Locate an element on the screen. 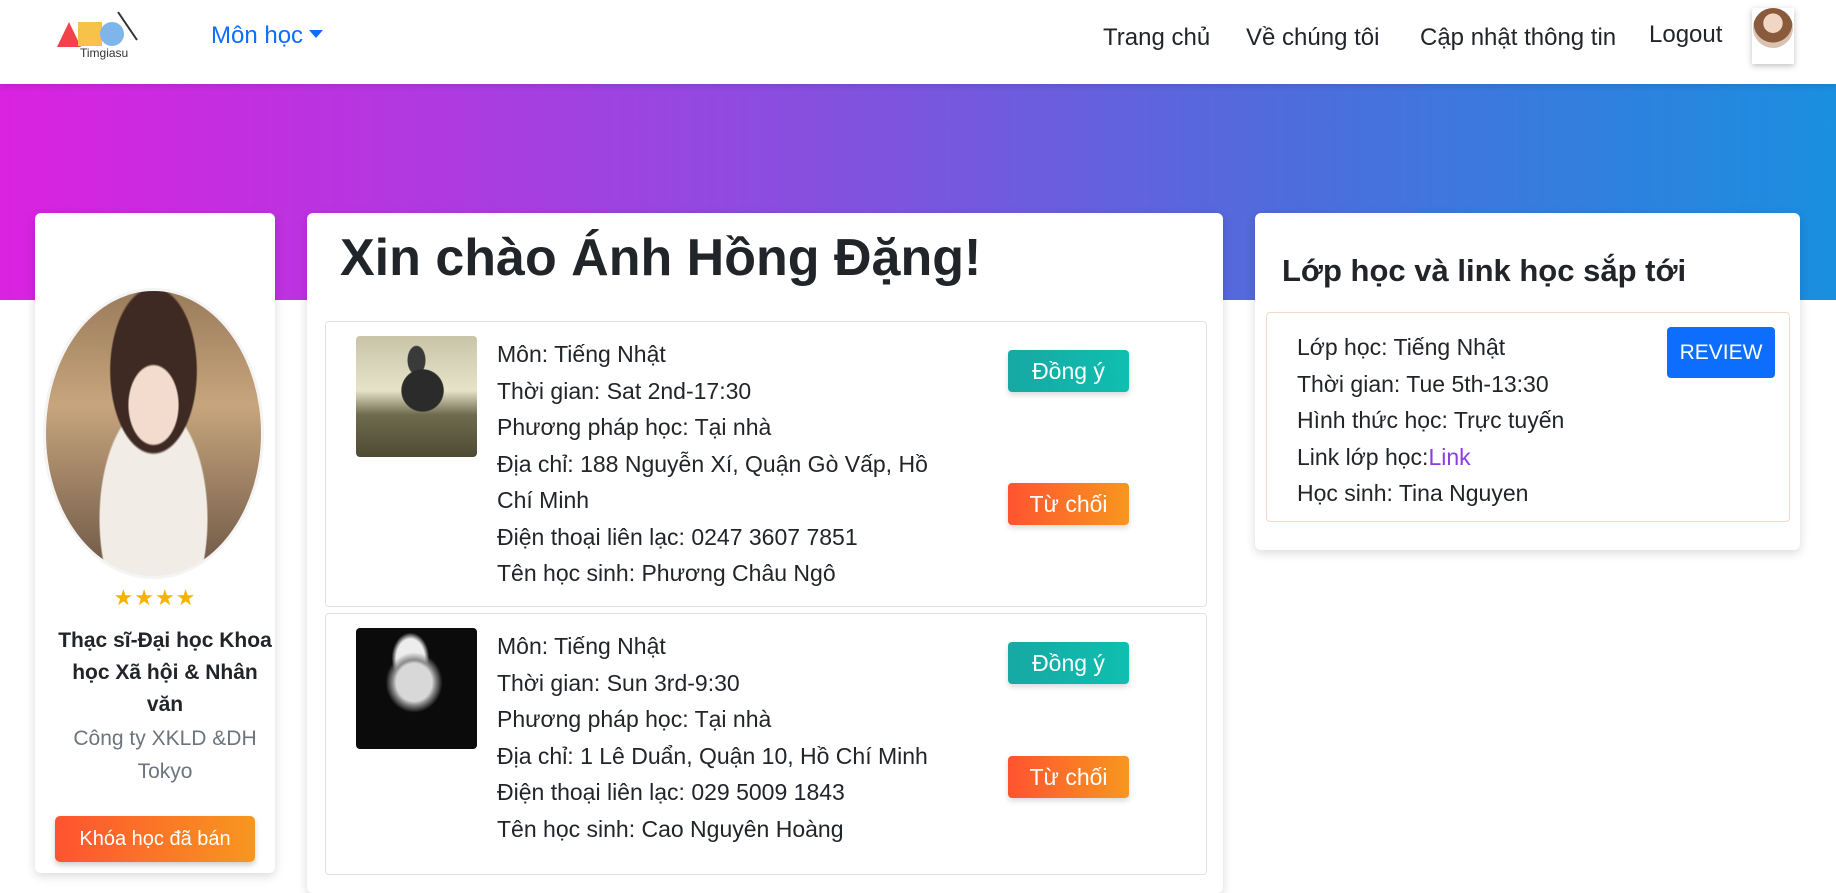 Image resolution: width=1836 pixels, height=893 pixels. logo-text: Timgiasu is located at coordinates (104, 53).